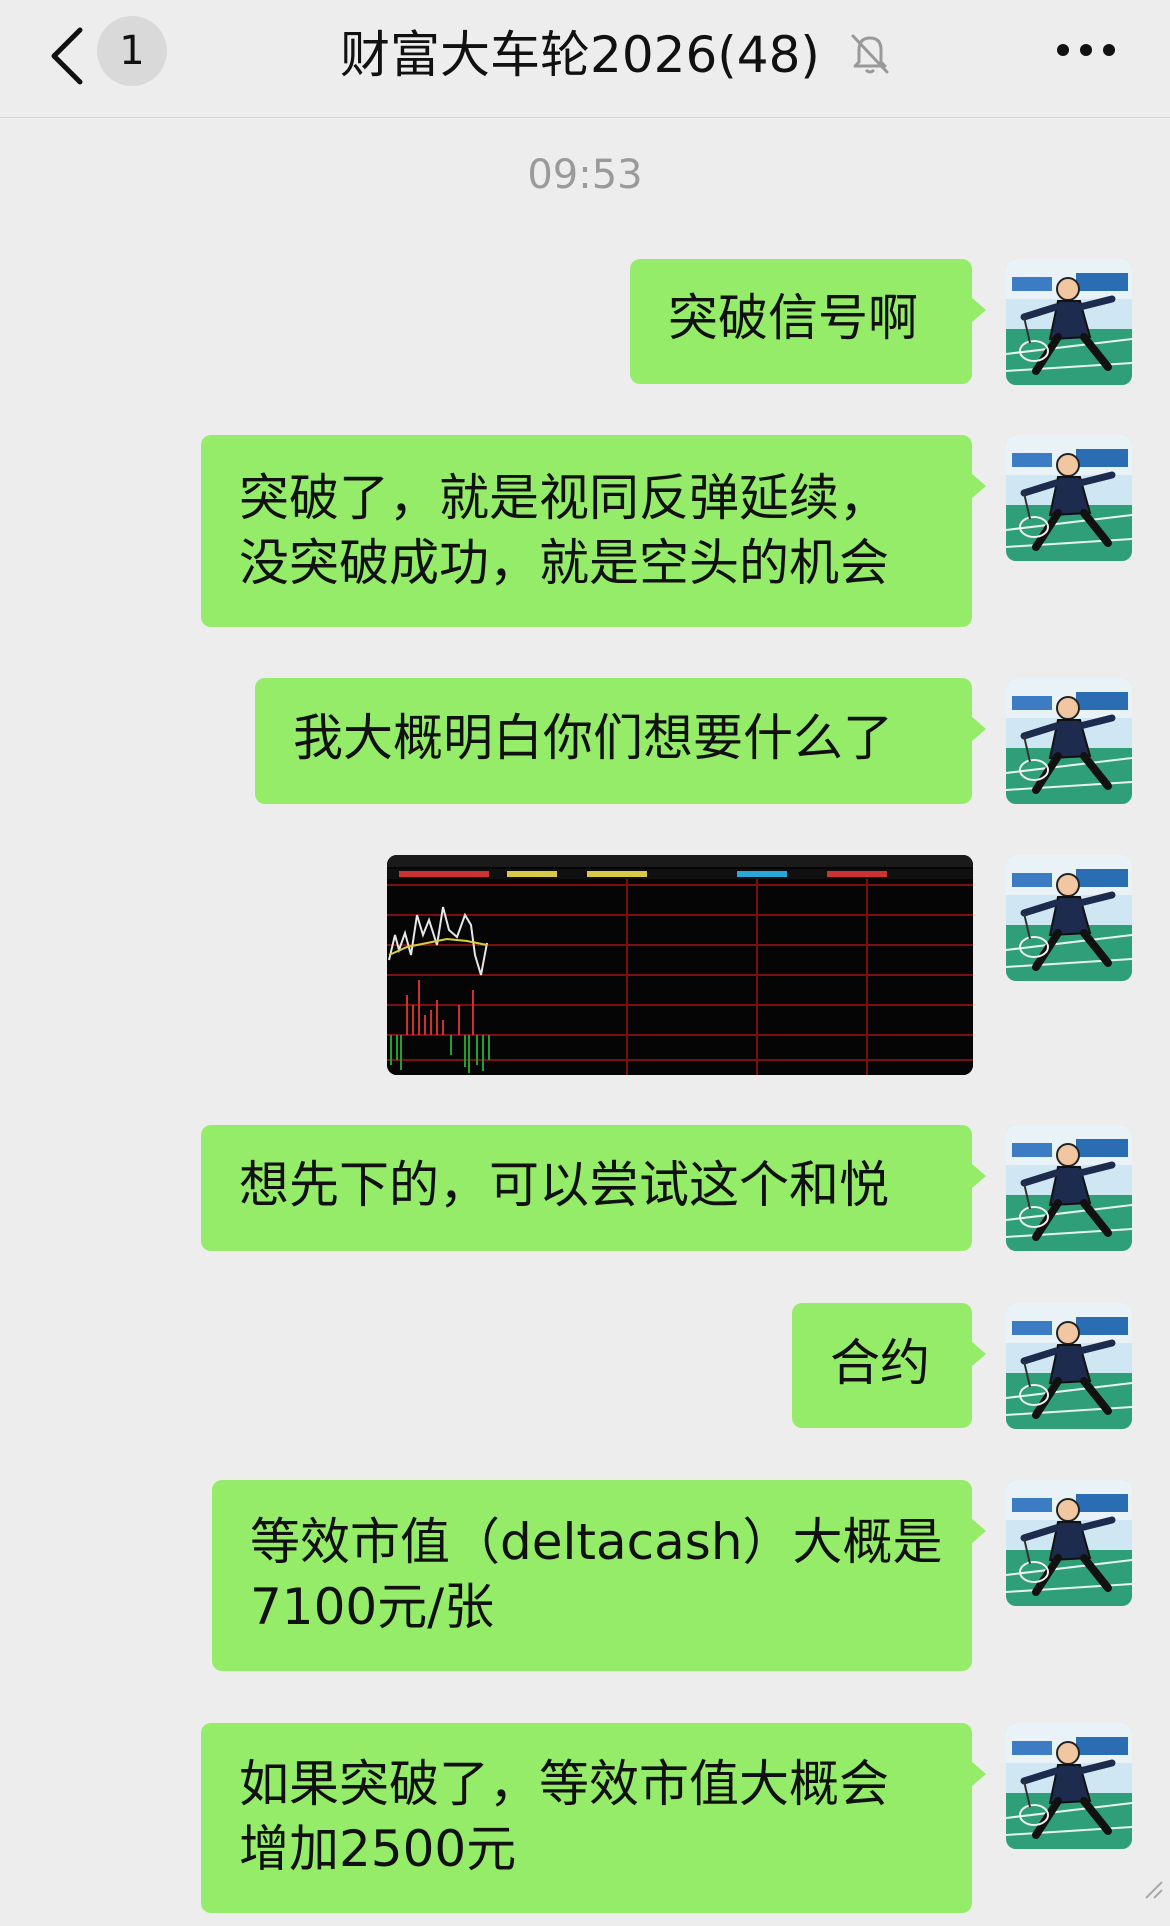 The width and height of the screenshot is (1170, 1926). I want to click on message-row: 合约, so click(585, 1366).